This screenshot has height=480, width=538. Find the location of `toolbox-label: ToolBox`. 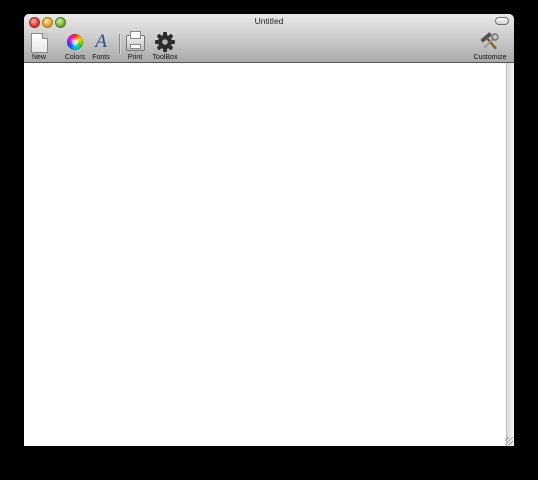

toolbox-label: ToolBox is located at coordinates (165, 57).